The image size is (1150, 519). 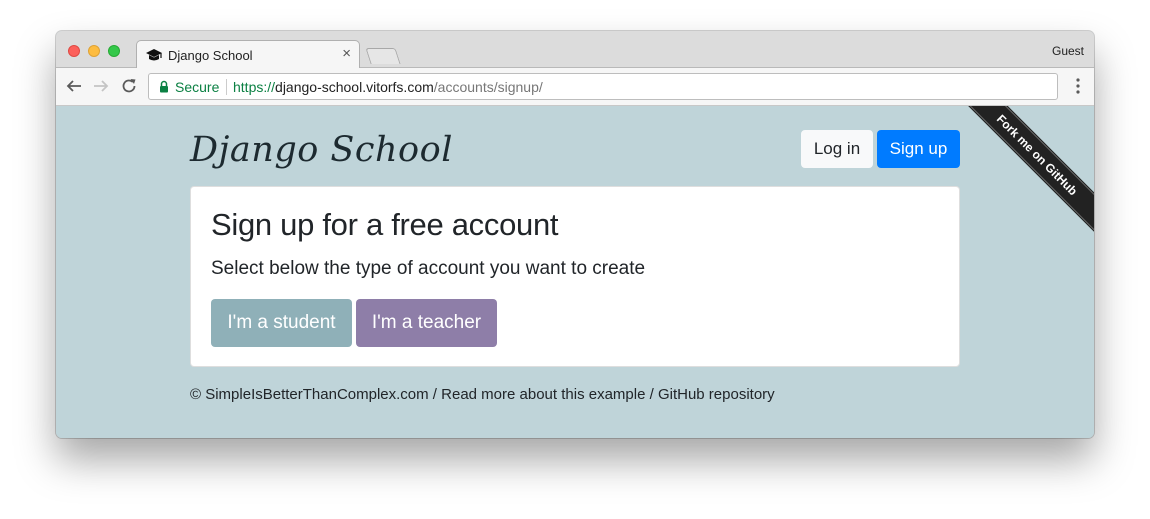 I want to click on student-signup-button: I'm a student, so click(x=281, y=323).